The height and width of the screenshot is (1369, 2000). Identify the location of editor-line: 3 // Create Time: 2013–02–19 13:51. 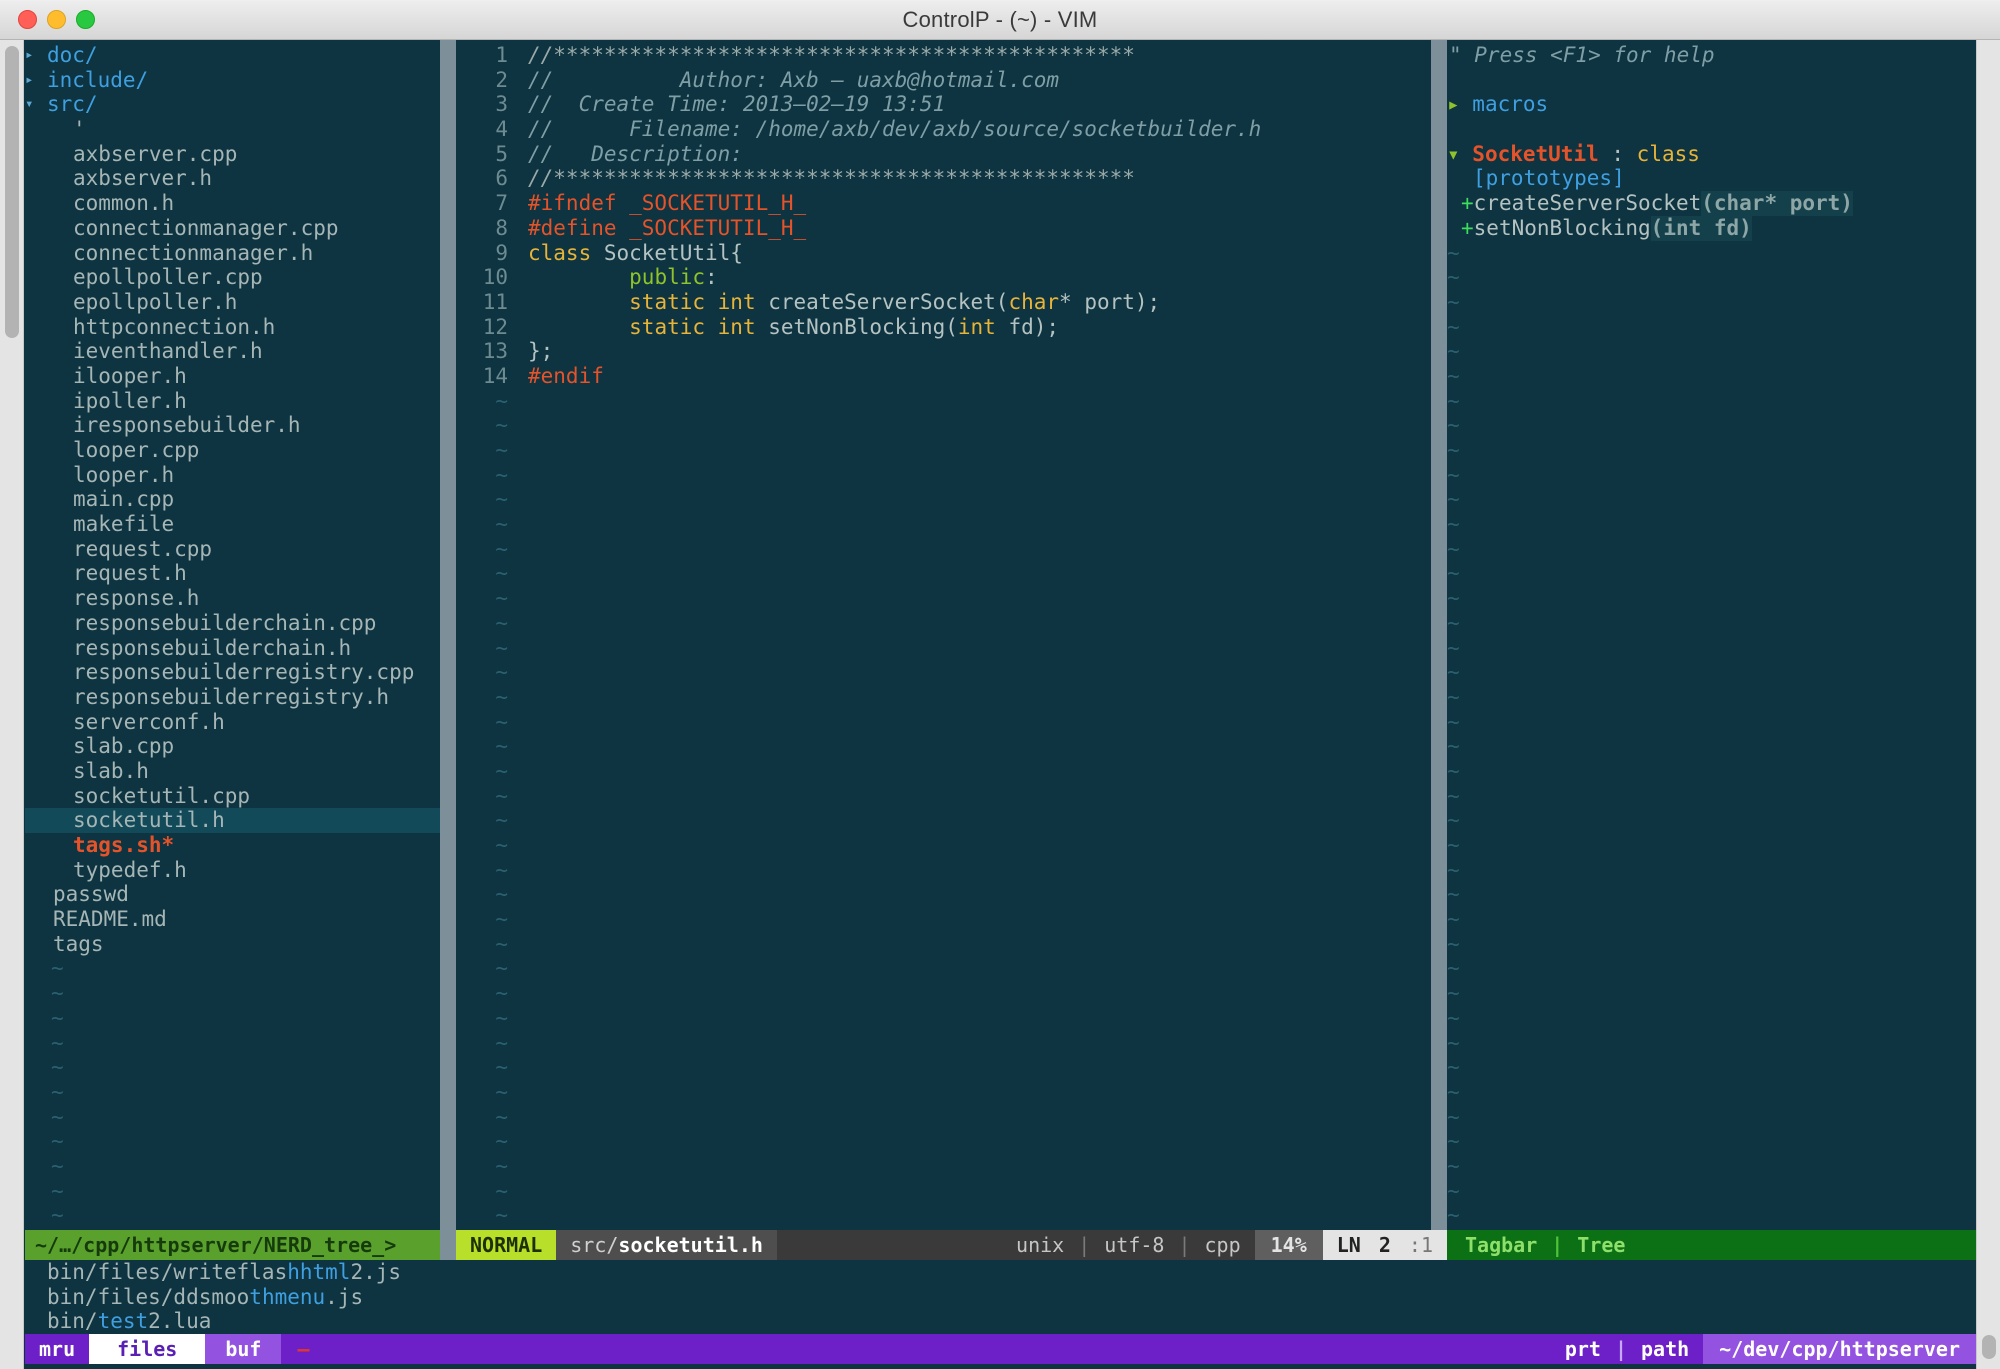
(943, 104).